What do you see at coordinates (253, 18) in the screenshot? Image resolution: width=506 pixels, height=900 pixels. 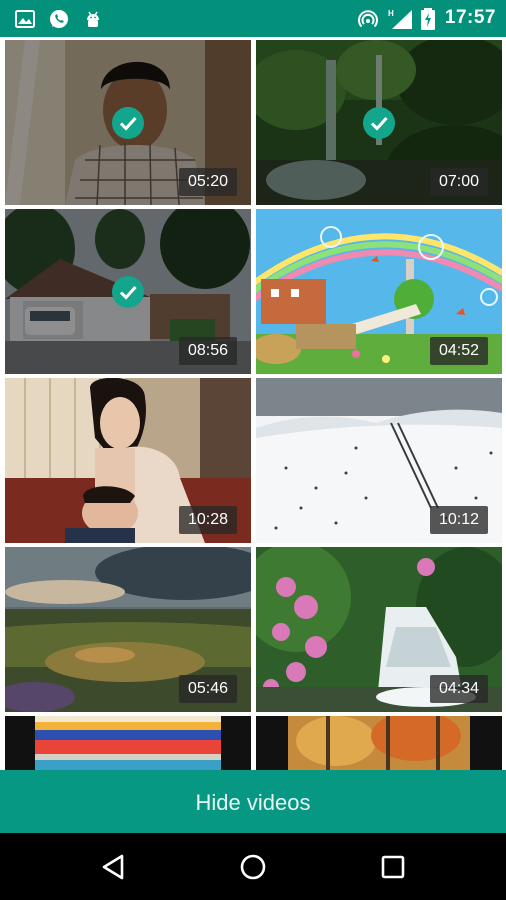 I see `status-bar: H 17:57` at bounding box center [253, 18].